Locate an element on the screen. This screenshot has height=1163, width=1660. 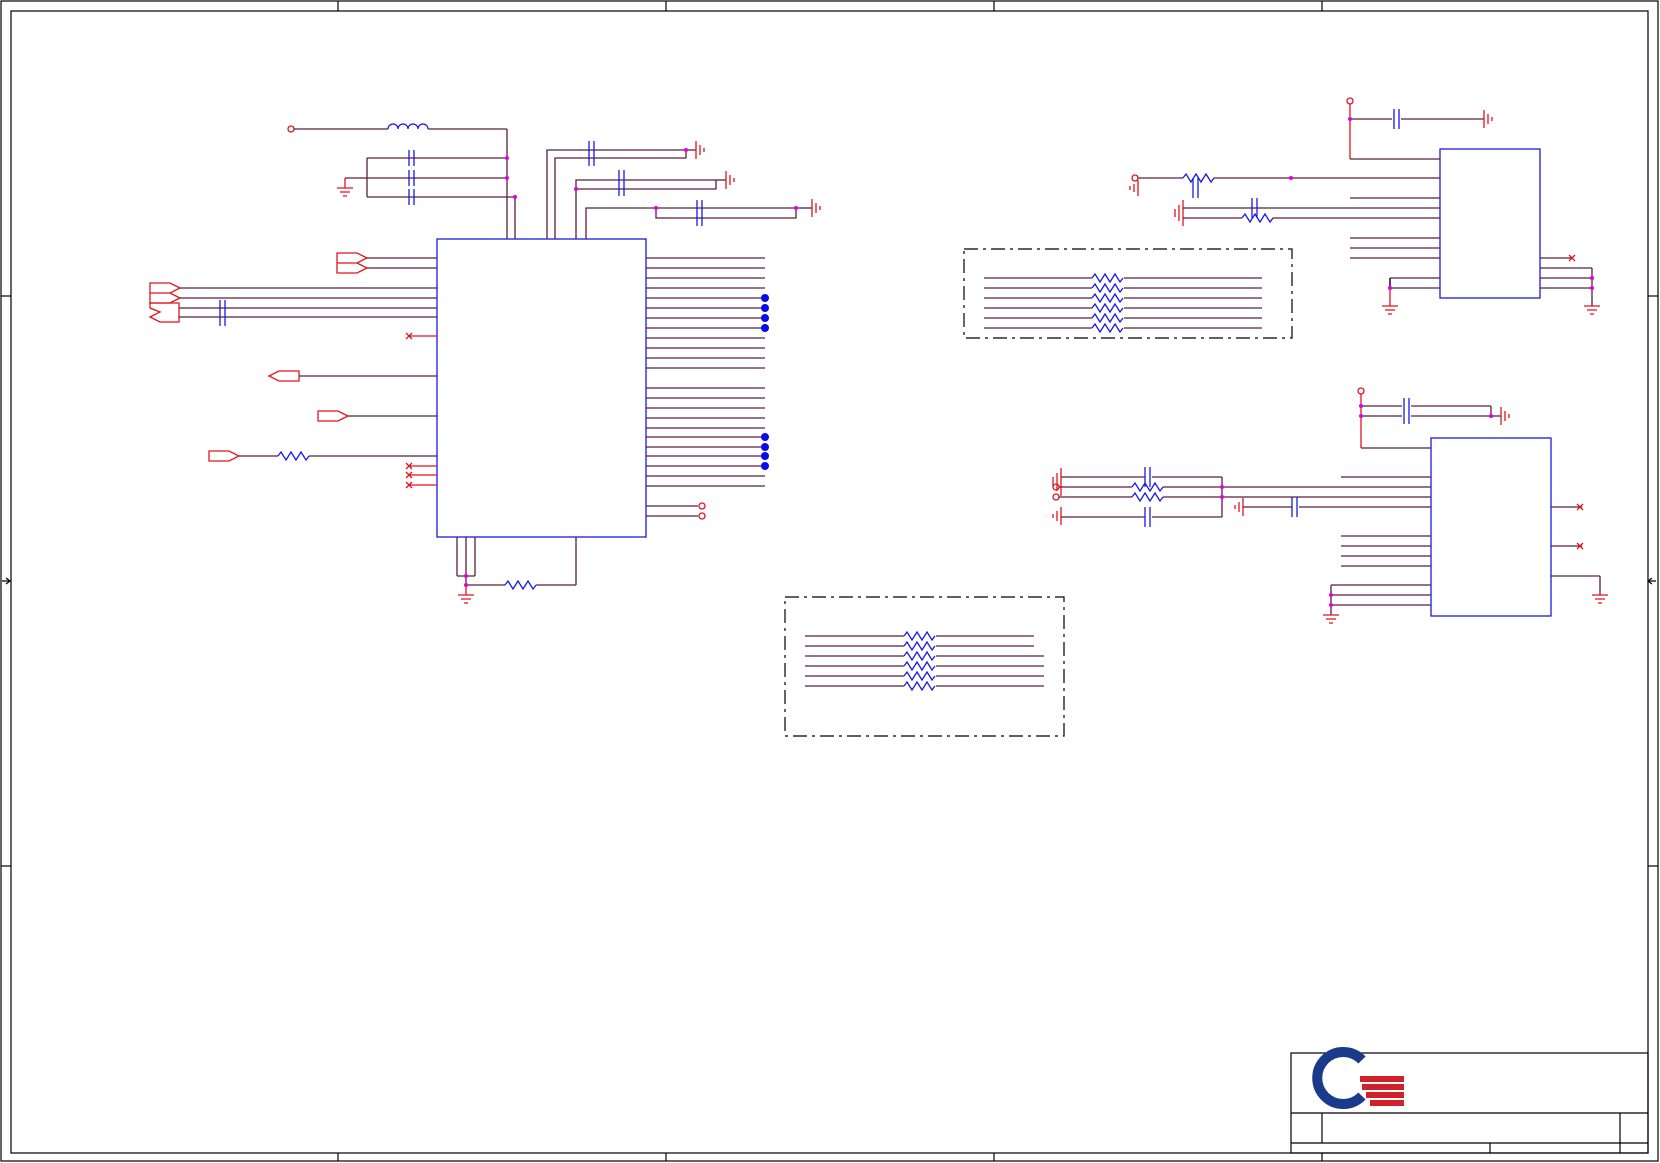
main-ic is located at coordinates (541, 388).